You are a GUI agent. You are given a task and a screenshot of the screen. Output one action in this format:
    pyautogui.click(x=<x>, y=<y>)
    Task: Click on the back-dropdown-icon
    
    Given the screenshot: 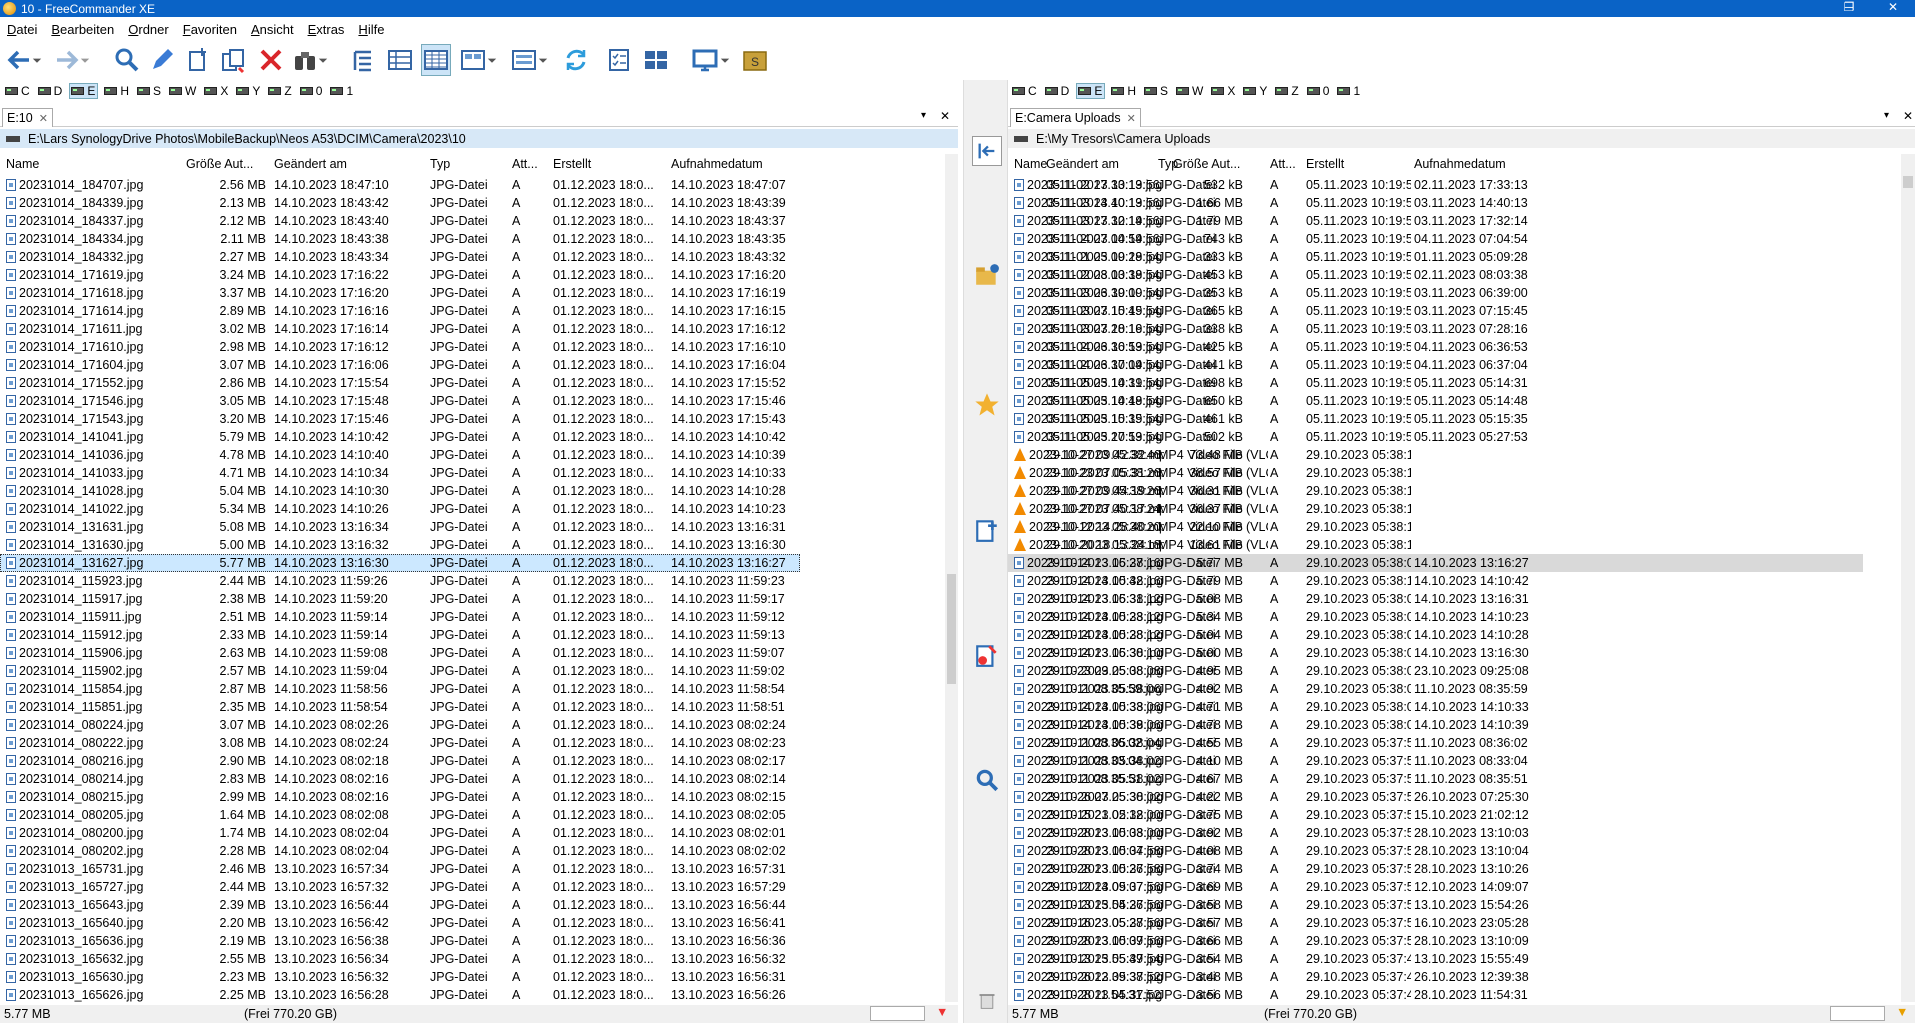 What is the action you would take?
    pyautogui.click(x=37, y=60)
    